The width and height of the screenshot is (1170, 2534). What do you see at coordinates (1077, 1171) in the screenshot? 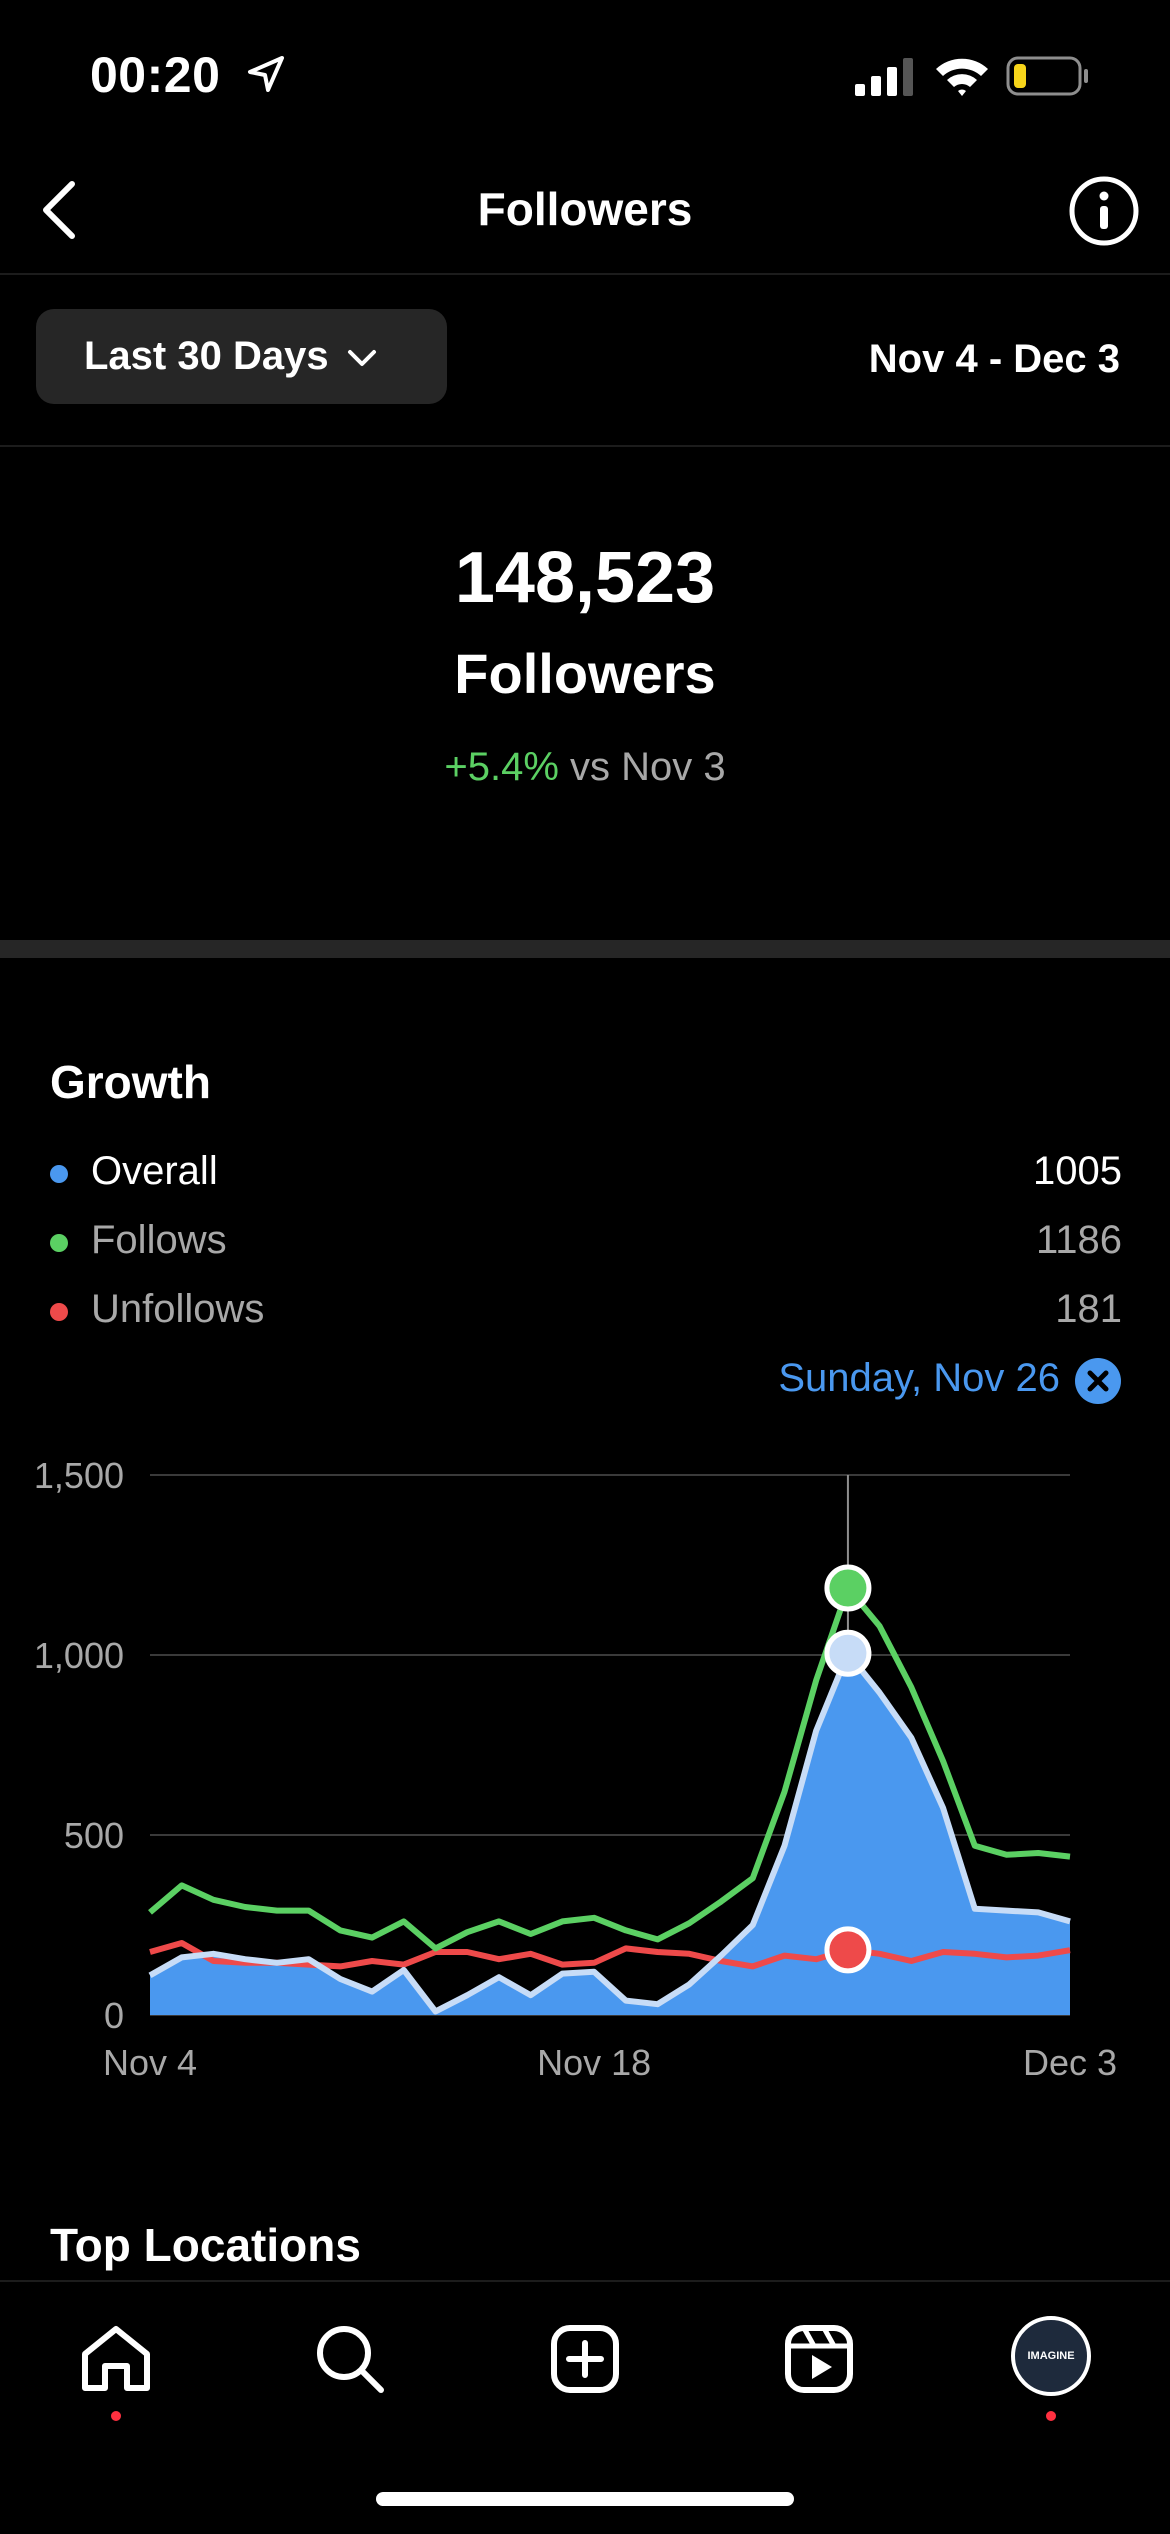
I see `legend-value-overall: 1005` at bounding box center [1077, 1171].